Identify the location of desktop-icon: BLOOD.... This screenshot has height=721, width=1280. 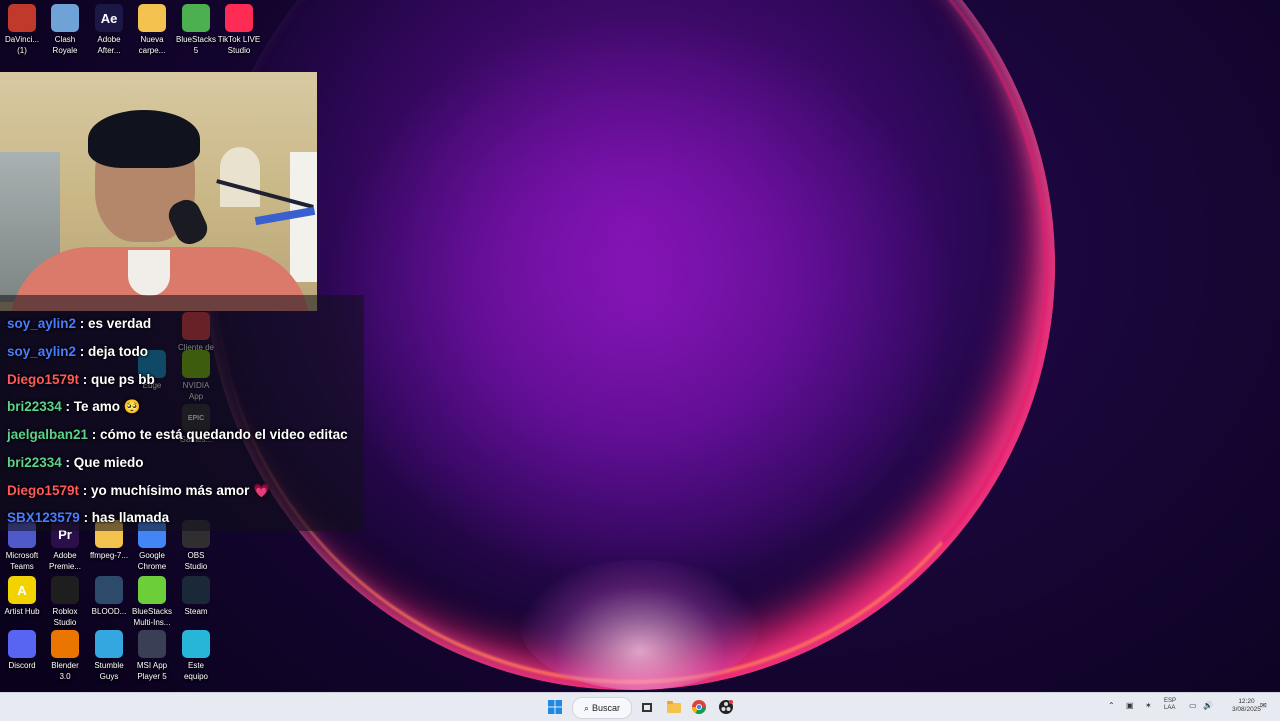
(109, 596).